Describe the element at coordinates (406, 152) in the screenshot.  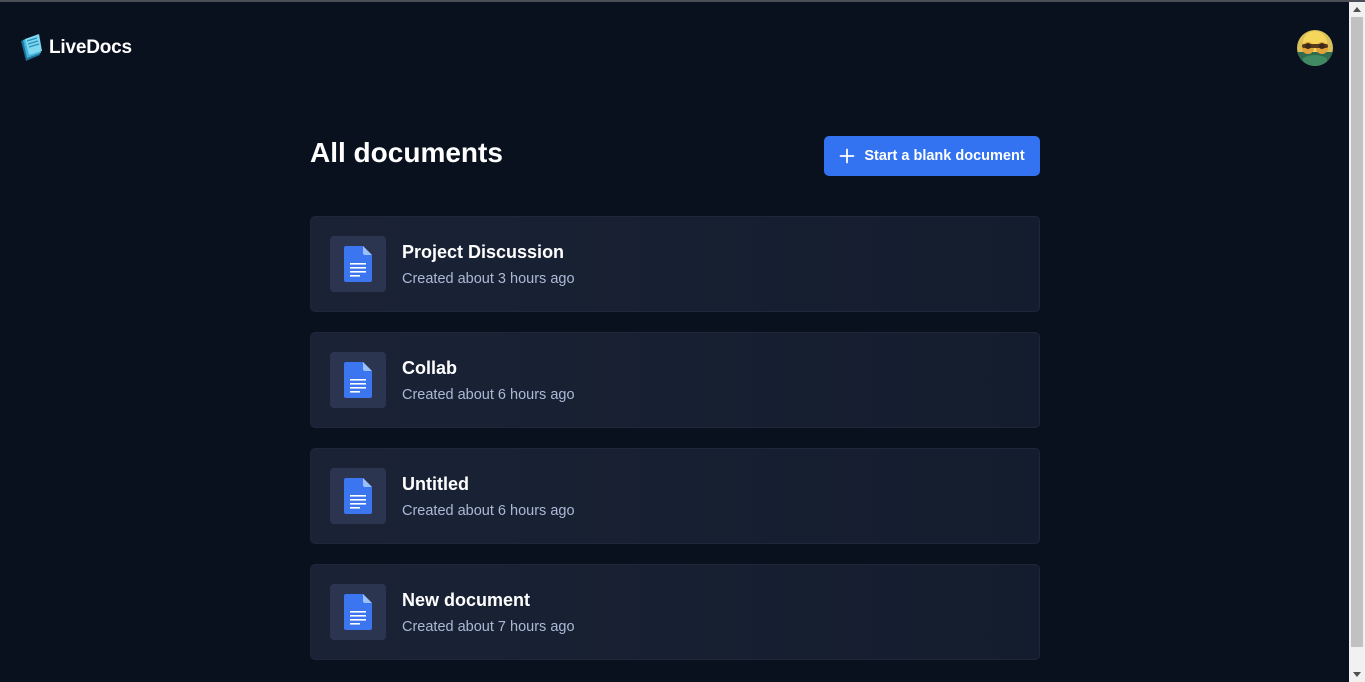
I see `page-title: All documents` at that location.